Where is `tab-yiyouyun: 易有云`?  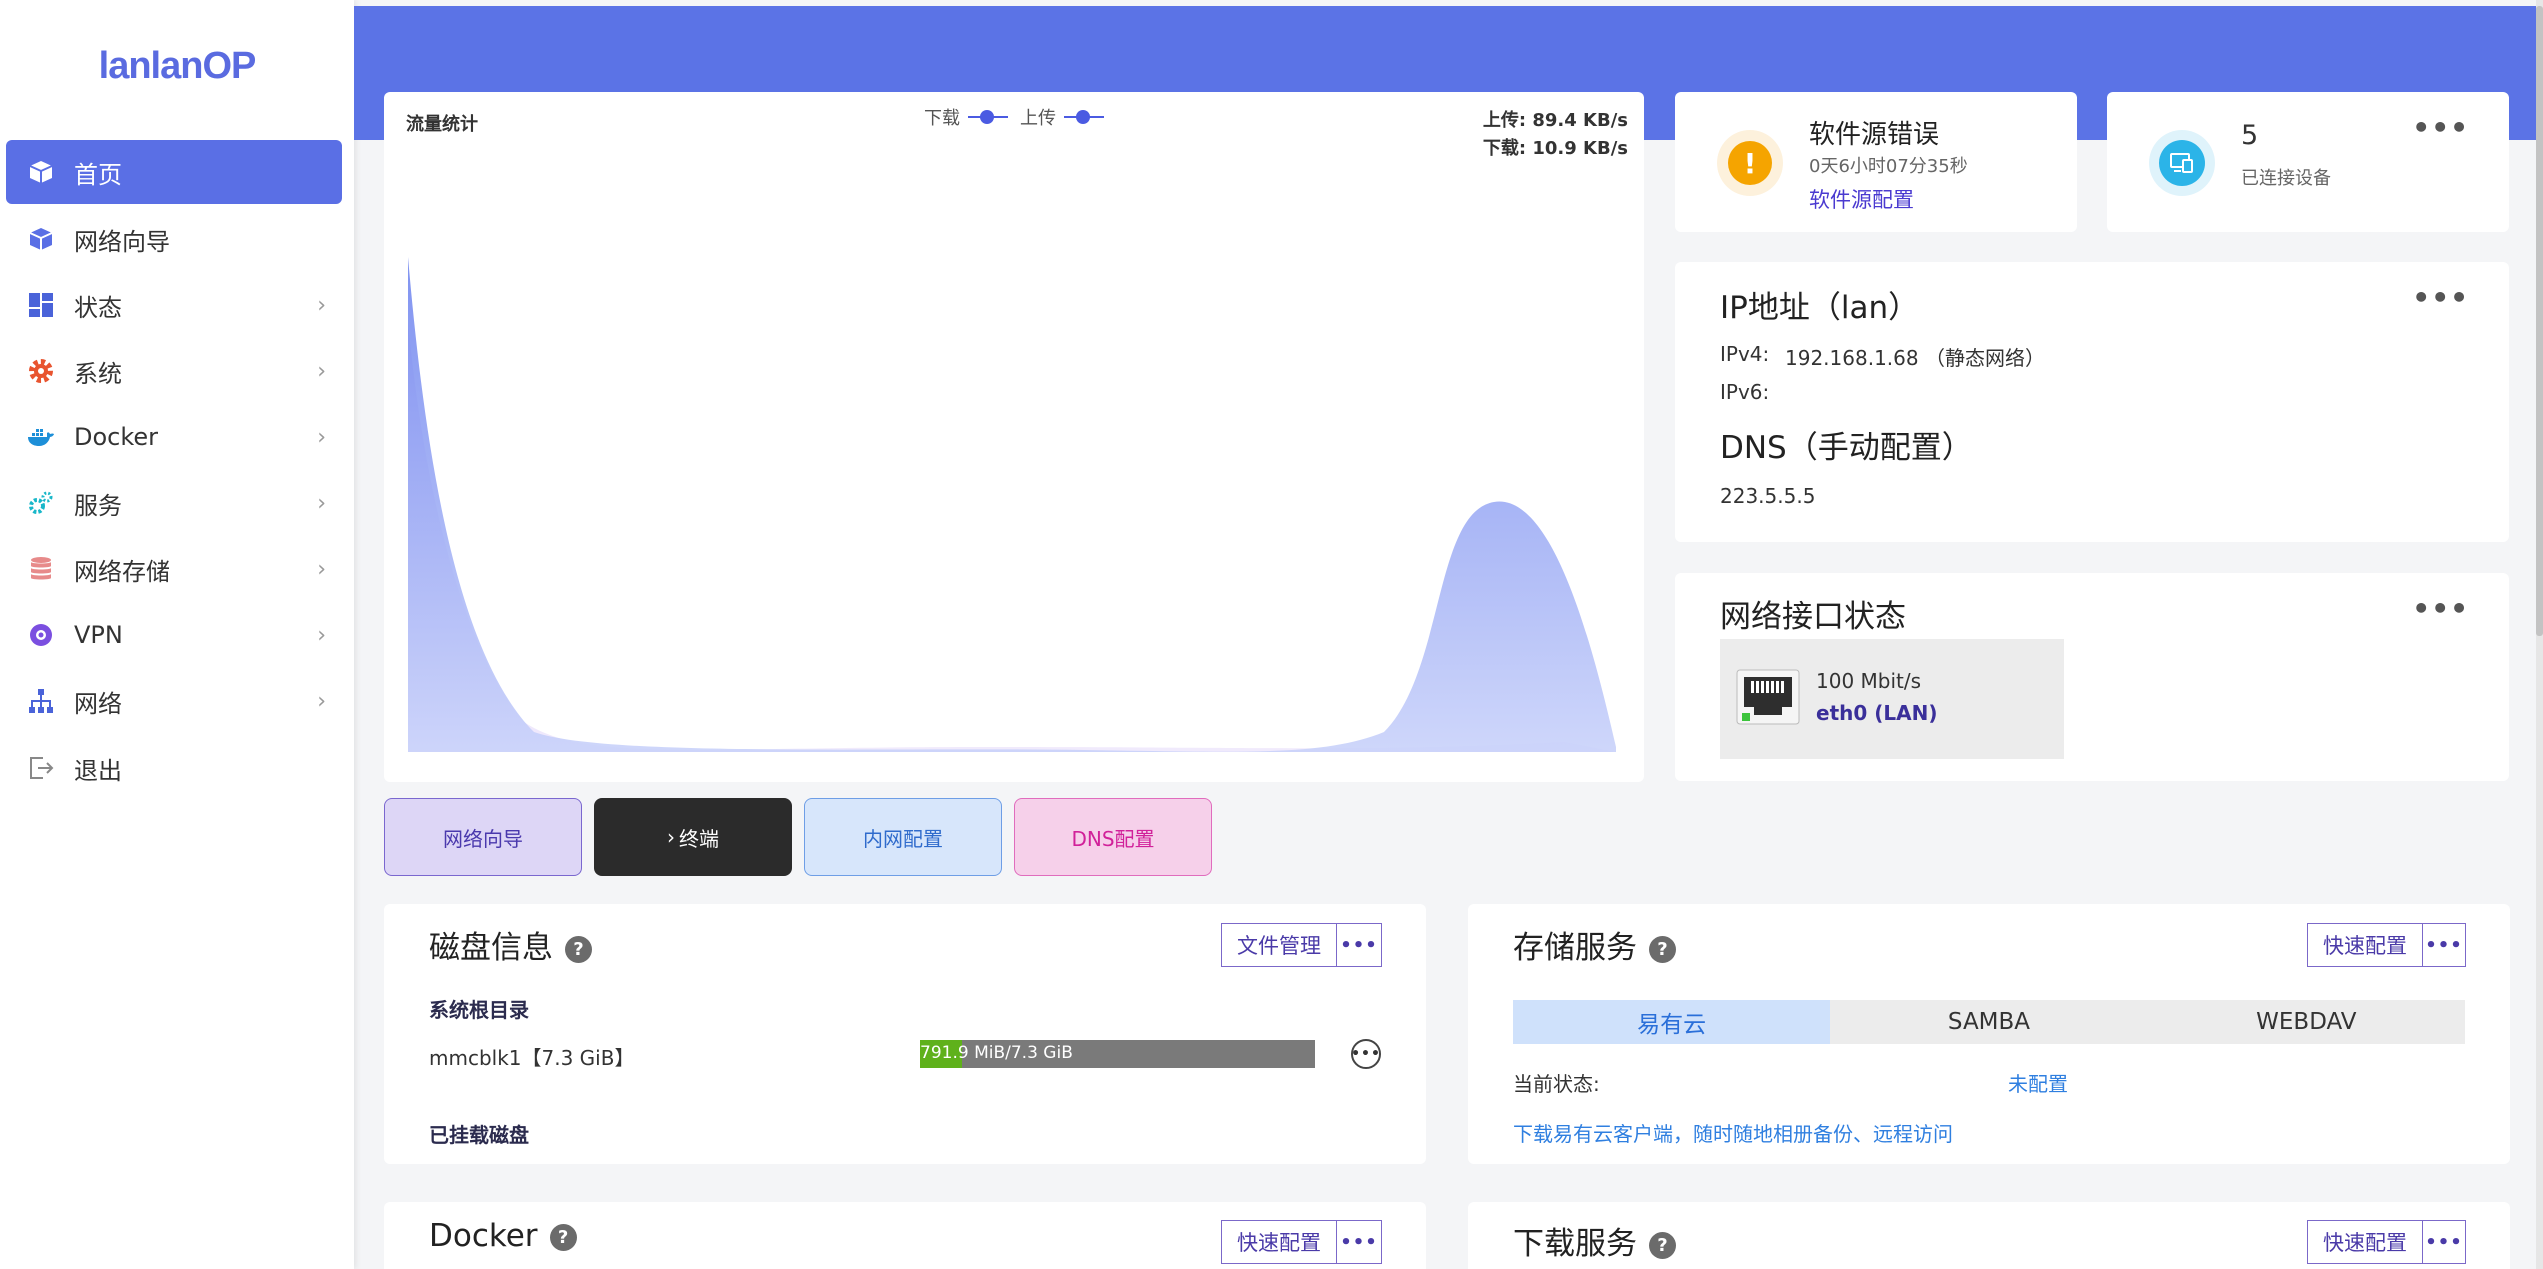
tab-yiyouyun: 易有云 is located at coordinates (1672, 1022).